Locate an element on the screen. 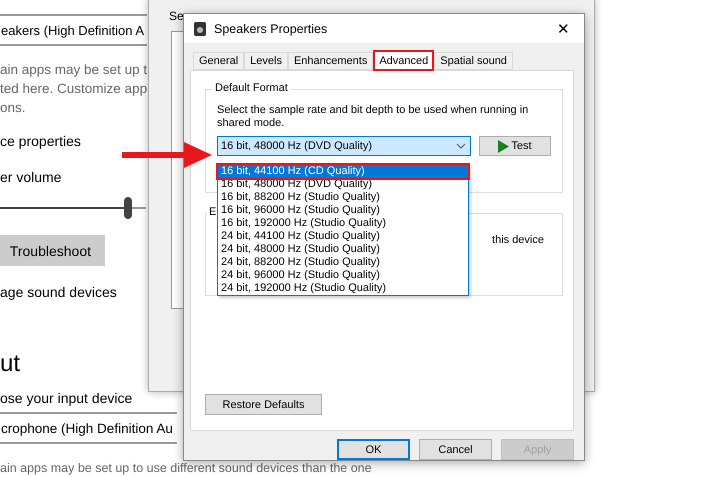  manage-devices-link: age sound devices is located at coordinates (58, 292).